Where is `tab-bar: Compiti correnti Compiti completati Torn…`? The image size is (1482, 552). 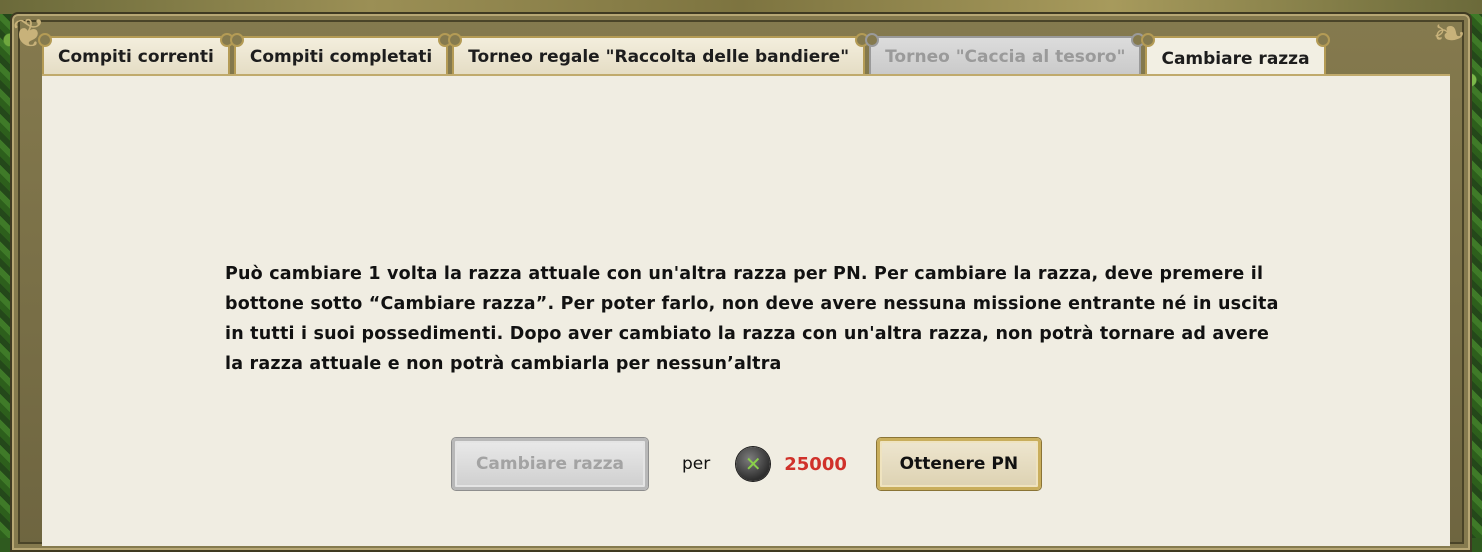 tab-bar: Compiti correnti Compiti completati Torn… is located at coordinates (684, 56).